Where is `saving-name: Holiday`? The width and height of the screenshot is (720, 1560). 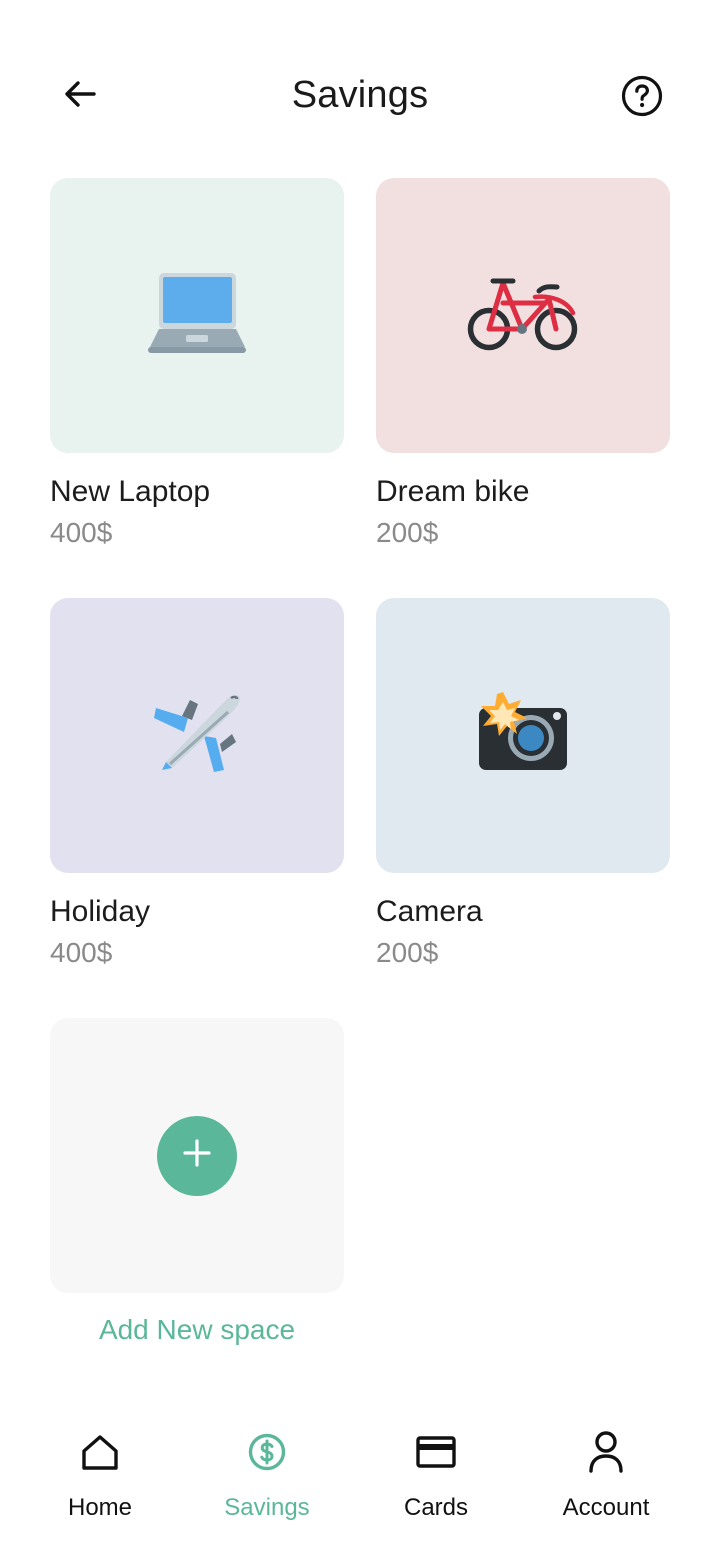 saving-name: Holiday is located at coordinates (100, 911).